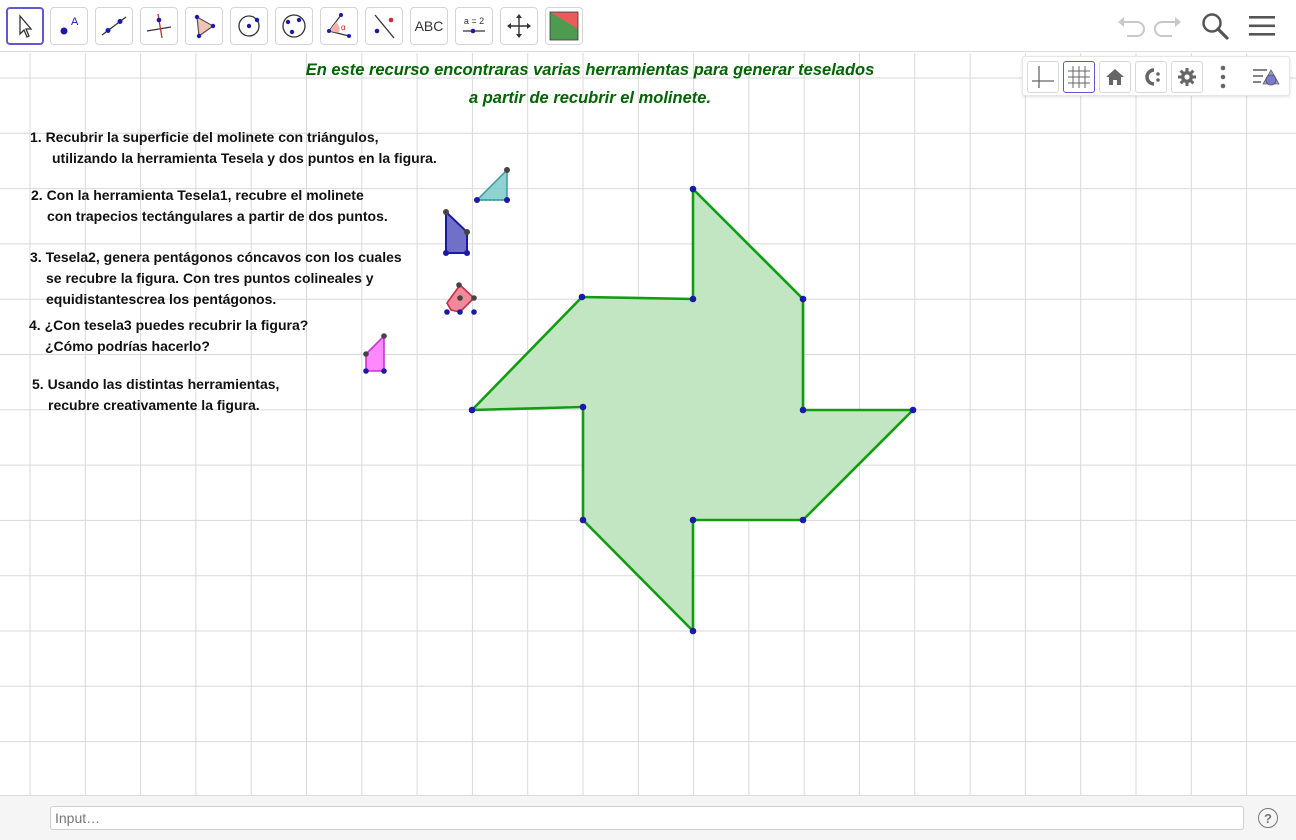 This screenshot has width=1296, height=840. I want to click on toggle-axes-button, so click(1043, 77).